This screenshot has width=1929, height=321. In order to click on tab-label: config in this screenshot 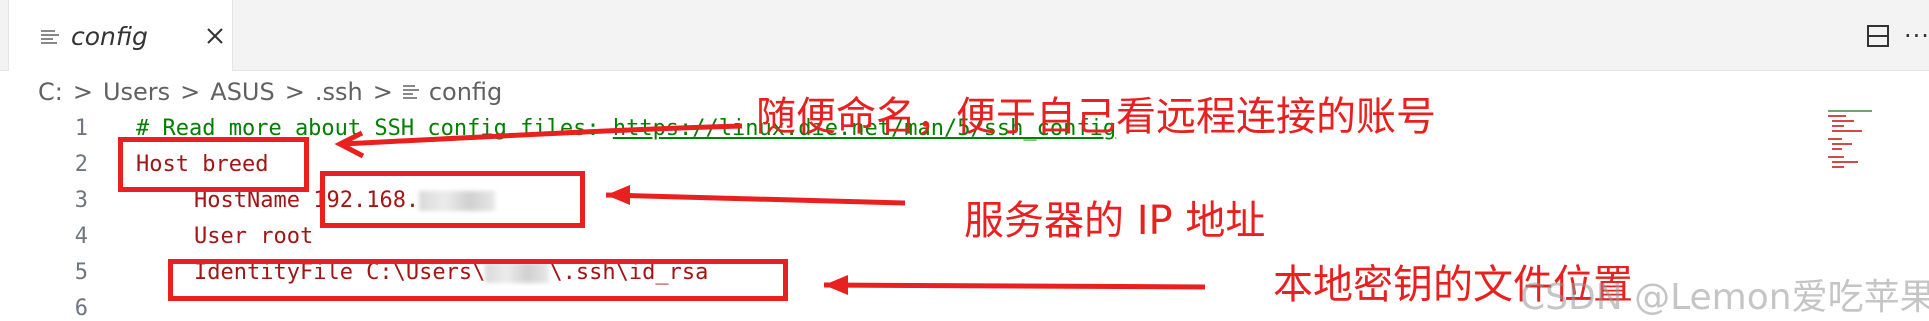, I will do `click(109, 36)`.